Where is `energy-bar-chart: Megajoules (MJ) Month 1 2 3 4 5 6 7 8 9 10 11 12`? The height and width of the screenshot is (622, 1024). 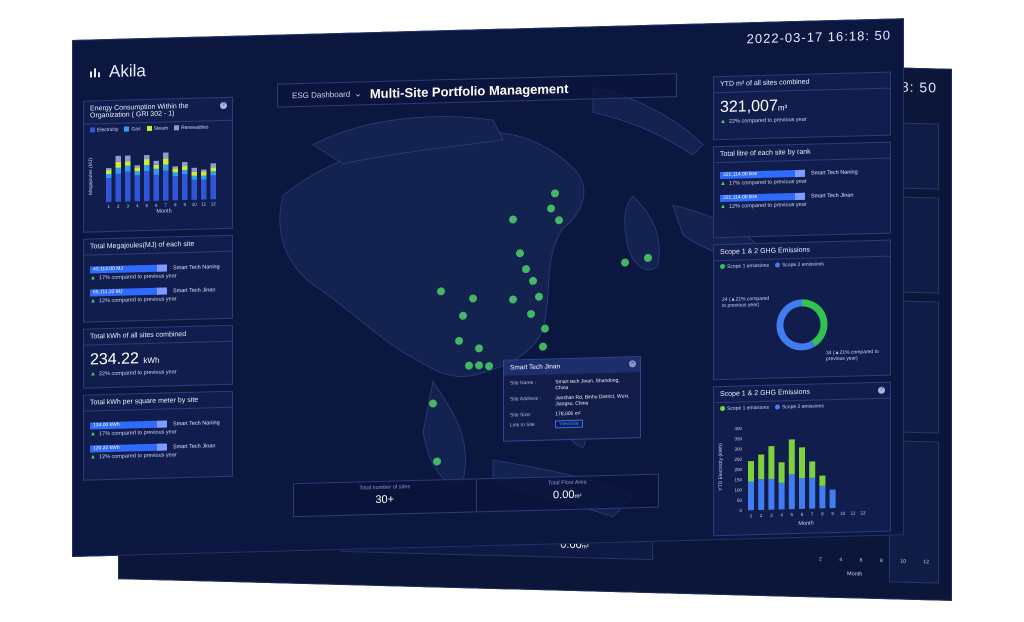 energy-bar-chart: Megajoules (MJ) Month 1 2 3 4 5 6 7 8 9 10 11 12 is located at coordinates (152, 183).